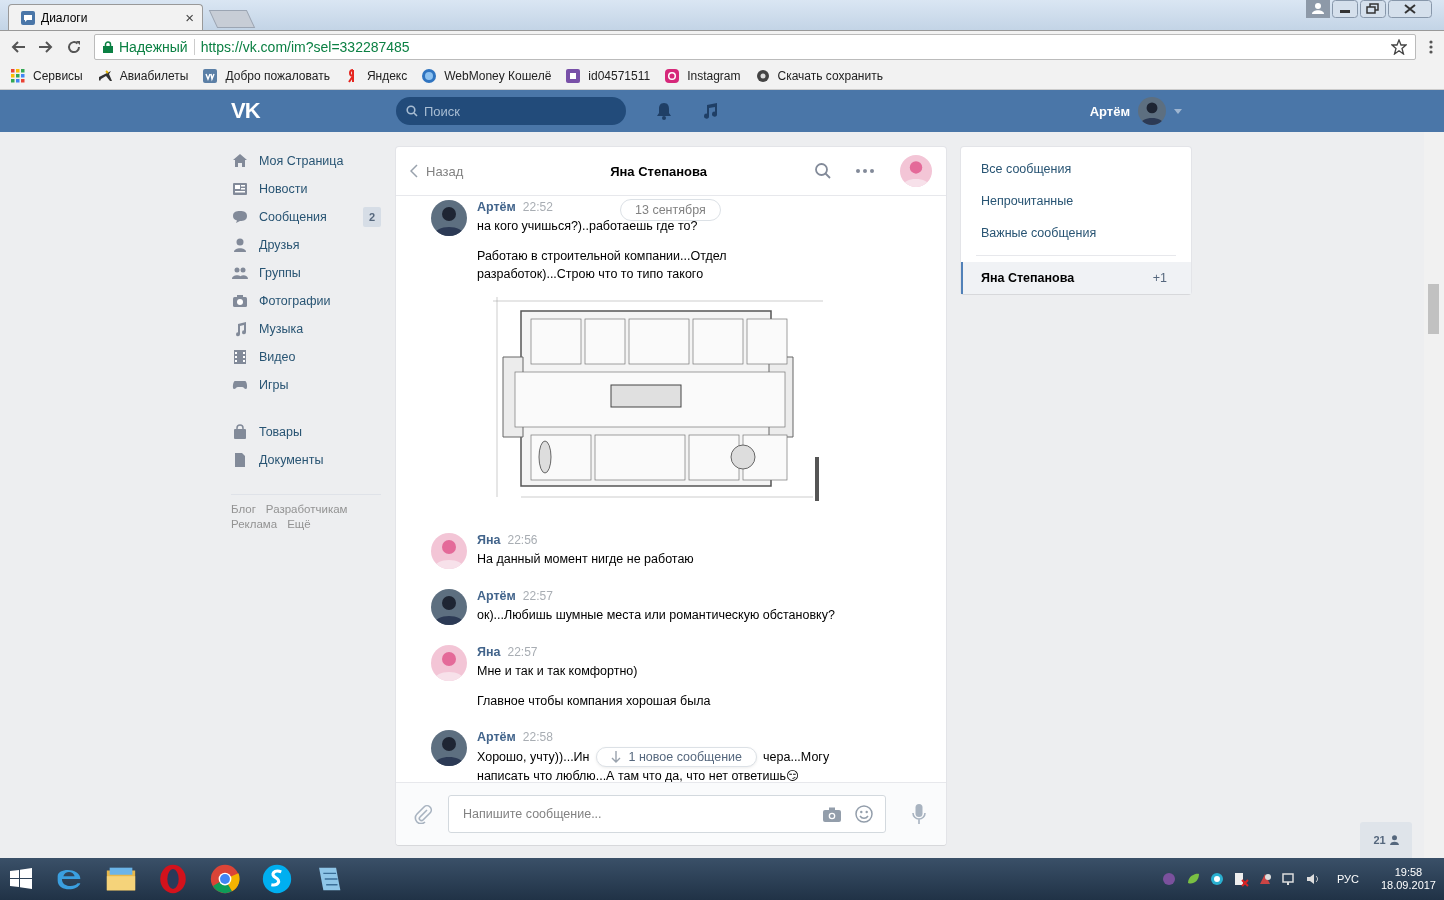 The height and width of the screenshot is (900, 1444). I want to click on lock-icon, so click(108, 47).